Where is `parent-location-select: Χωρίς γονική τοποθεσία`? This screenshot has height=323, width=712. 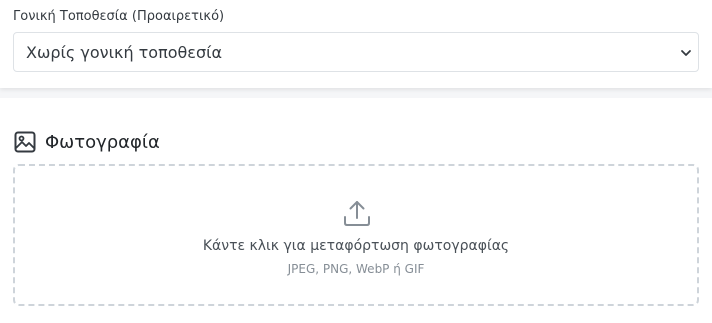 parent-location-select: Χωρίς γονική τοποθεσία is located at coordinates (356, 52).